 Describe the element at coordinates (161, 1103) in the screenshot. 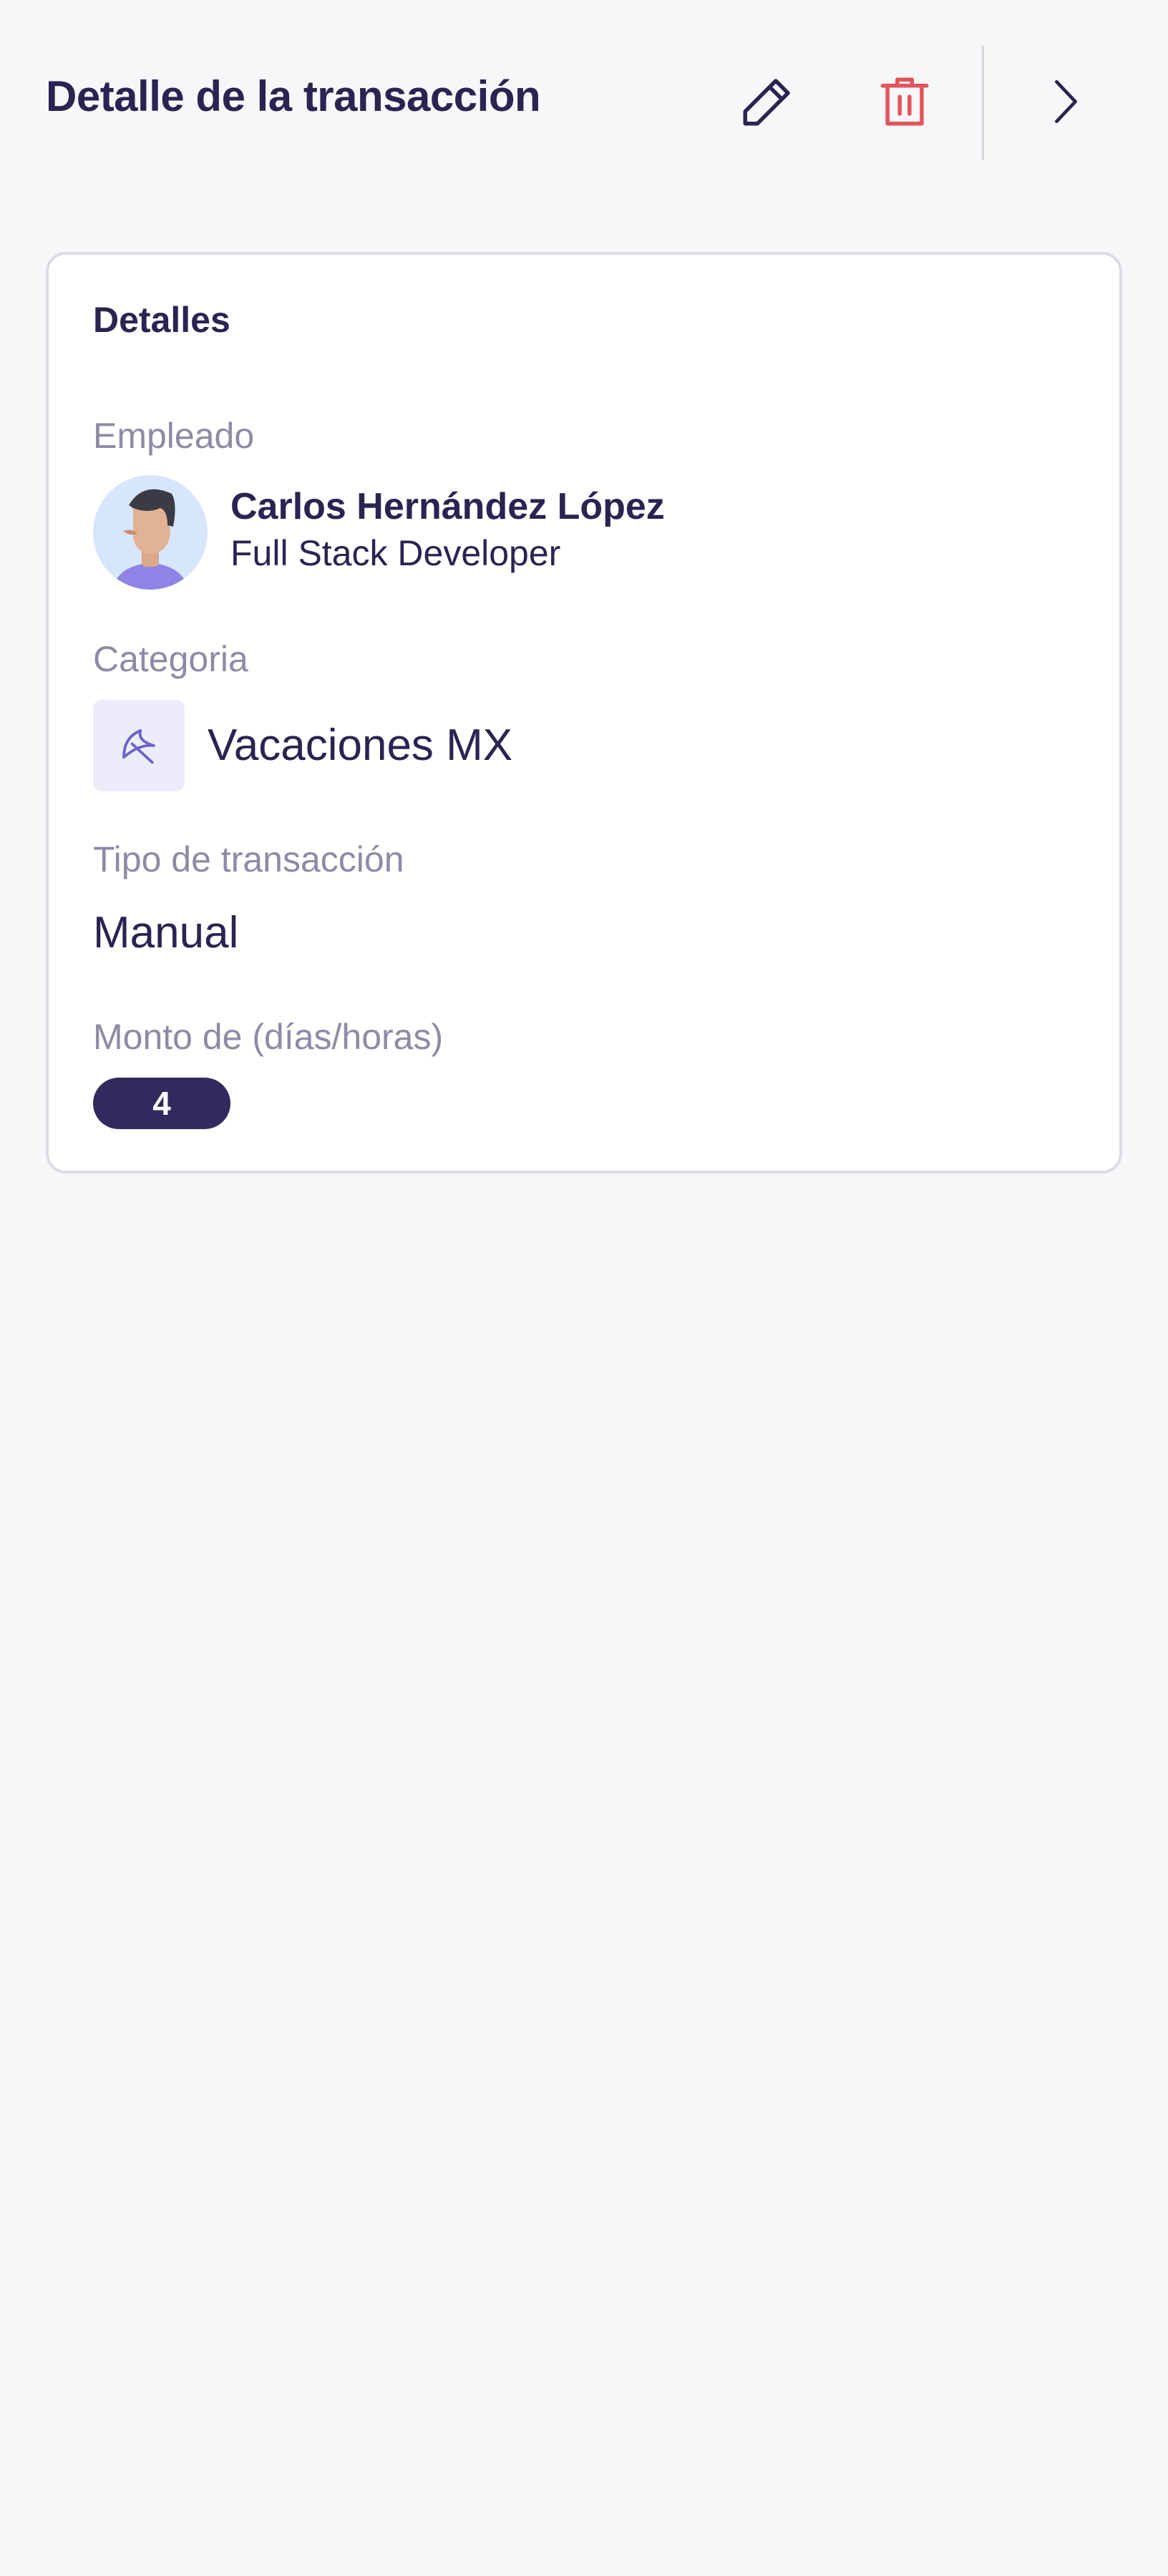

I see `amount-badge: 4` at that location.